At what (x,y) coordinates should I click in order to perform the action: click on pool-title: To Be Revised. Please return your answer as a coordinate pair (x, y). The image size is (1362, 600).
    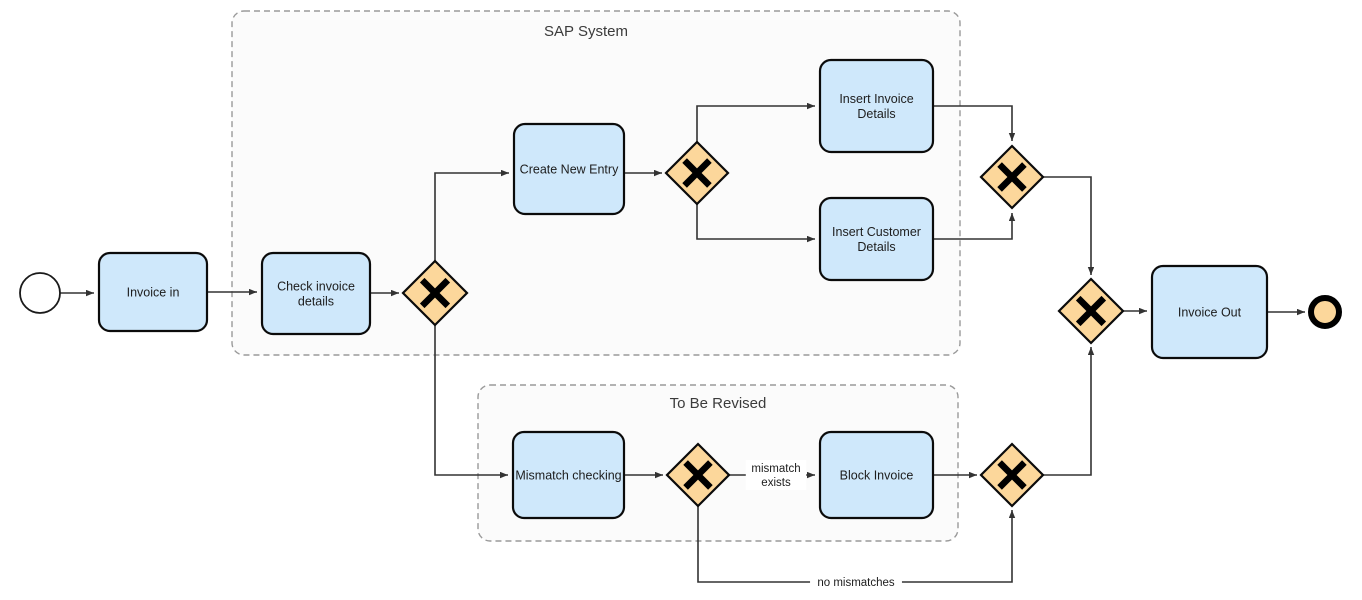
    Looking at the image, I should click on (718, 403).